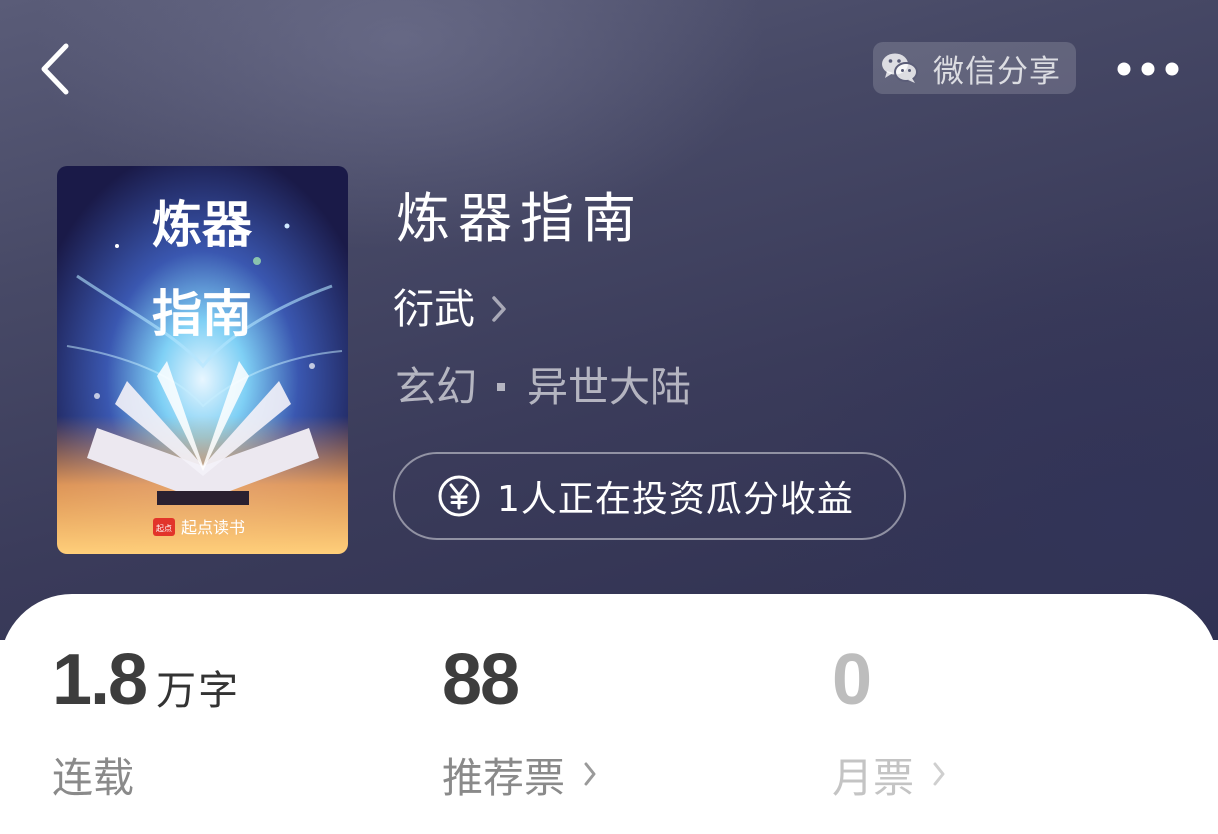 Image resolution: width=1218 pixels, height=834 pixels. What do you see at coordinates (434, 309) in the screenshot?
I see `author-name: 衍武` at bounding box center [434, 309].